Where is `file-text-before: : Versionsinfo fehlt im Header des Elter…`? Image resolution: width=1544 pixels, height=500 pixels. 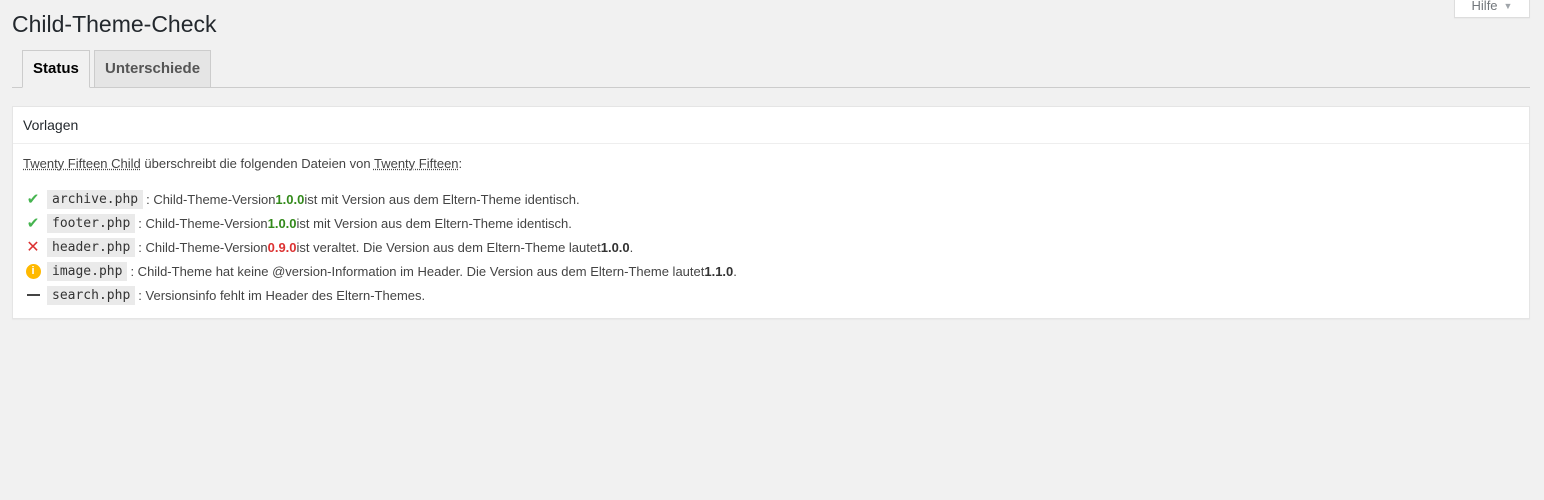 file-text-before: : Versionsinfo fehlt im Header des Elter… is located at coordinates (282, 295).